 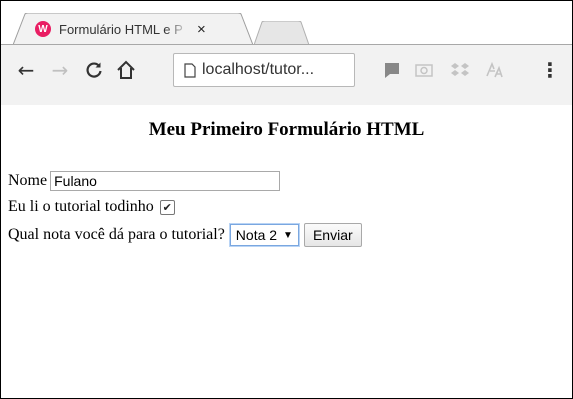 I want to click on read-row: Eu li o tutorial todinho ✔, so click(x=91, y=207).